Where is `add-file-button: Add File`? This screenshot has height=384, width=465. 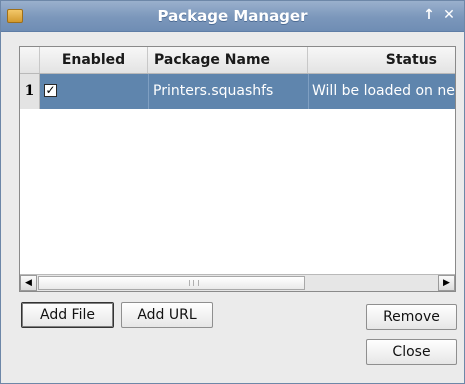
add-file-button: Add File is located at coordinates (67, 315).